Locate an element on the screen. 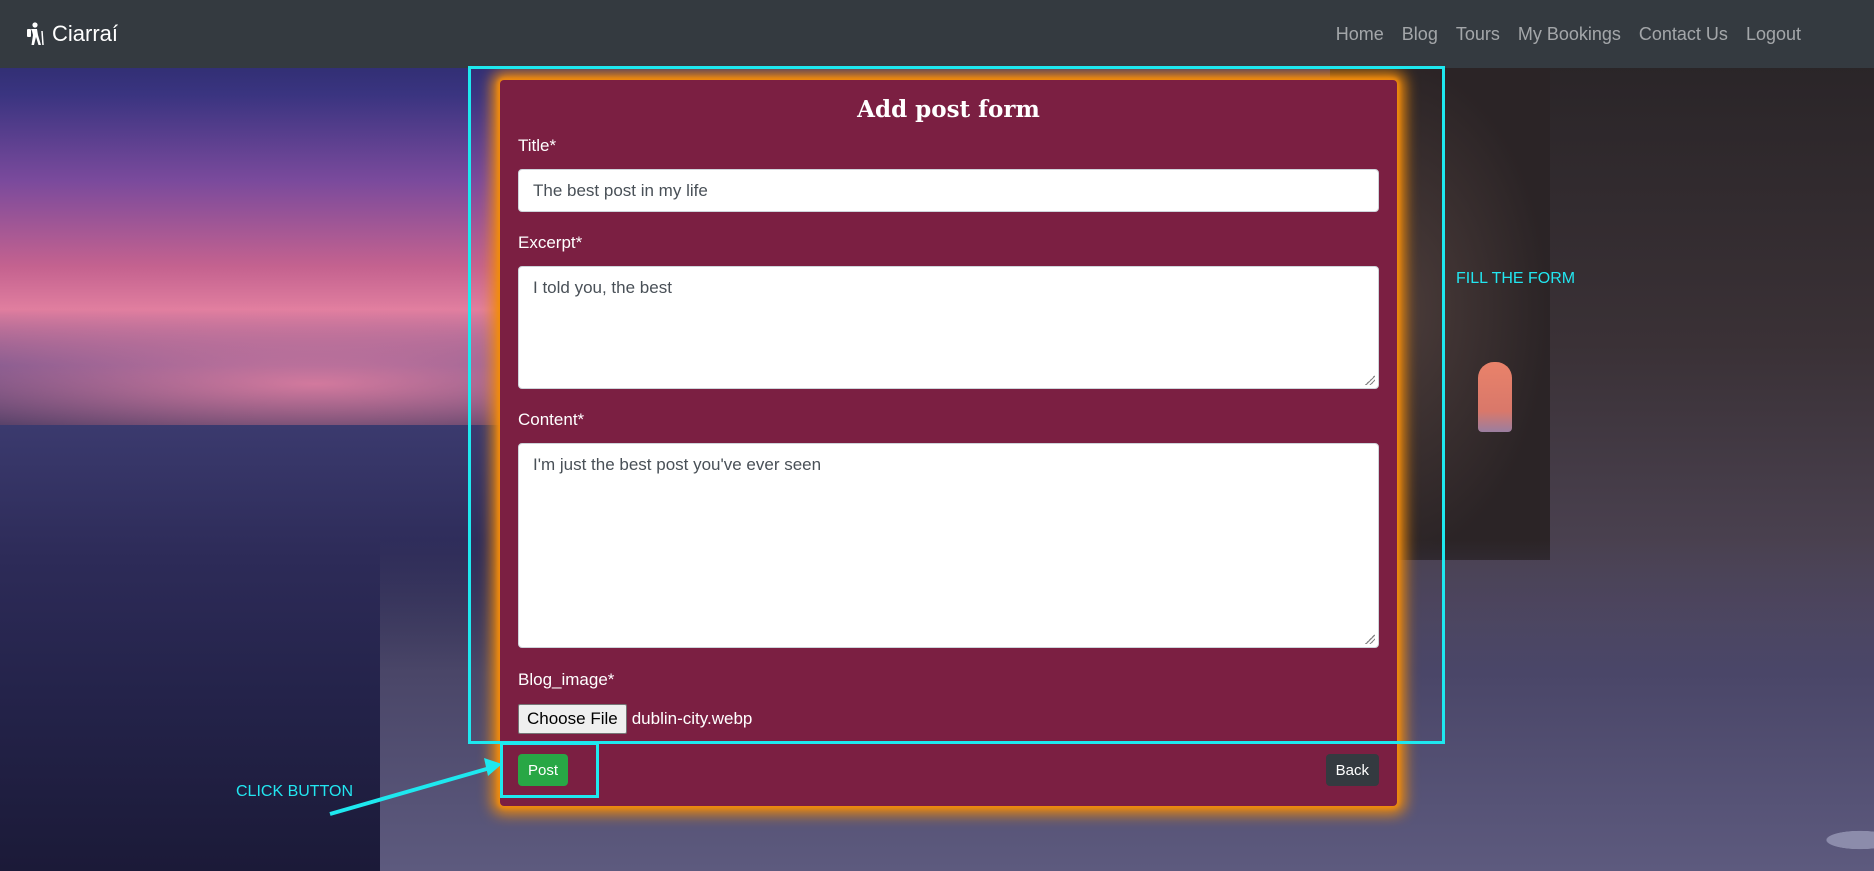 The image size is (1874, 871). brand-link: Ciarraí is located at coordinates (71, 34).